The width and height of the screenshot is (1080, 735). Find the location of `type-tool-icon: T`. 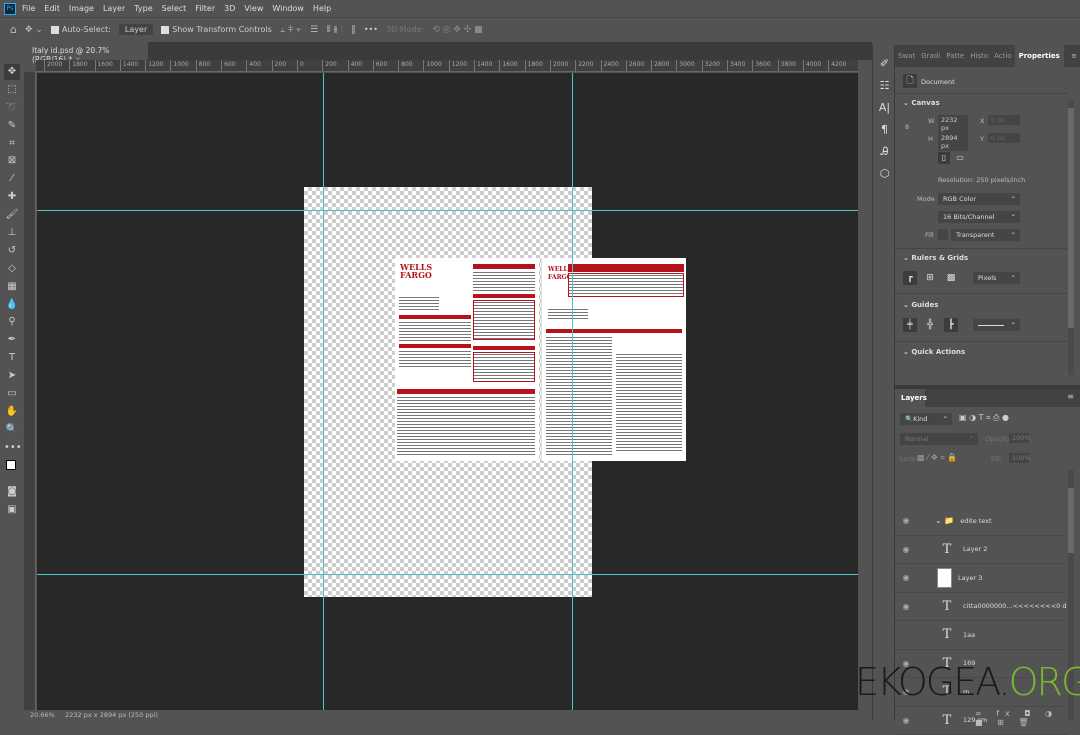

type-tool-icon: T is located at coordinates (12, 358).